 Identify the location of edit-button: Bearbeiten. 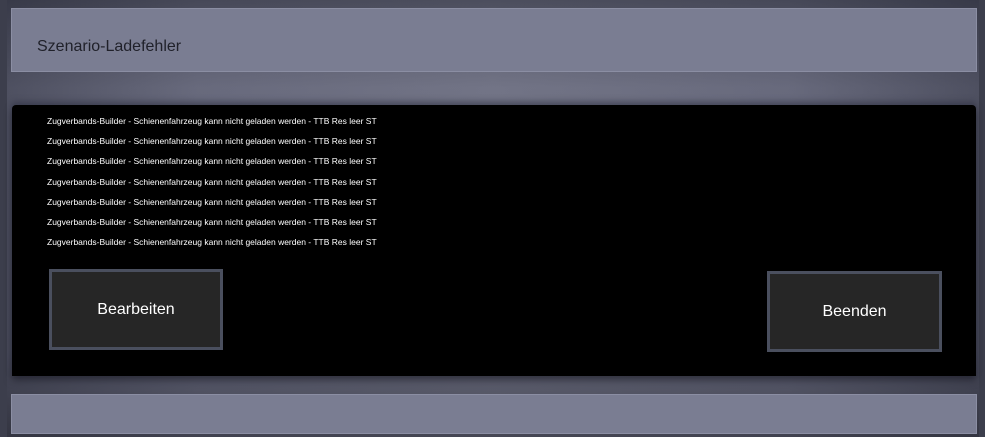
(136, 309).